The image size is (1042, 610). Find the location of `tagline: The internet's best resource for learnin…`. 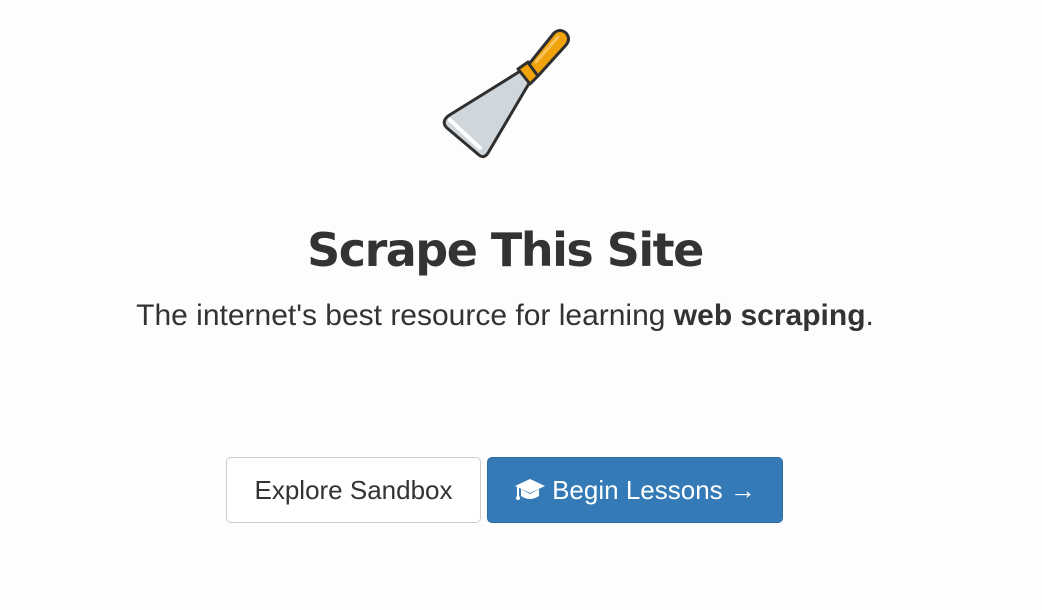

tagline: The internet's best resource for learnin… is located at coordinates (505, 316).